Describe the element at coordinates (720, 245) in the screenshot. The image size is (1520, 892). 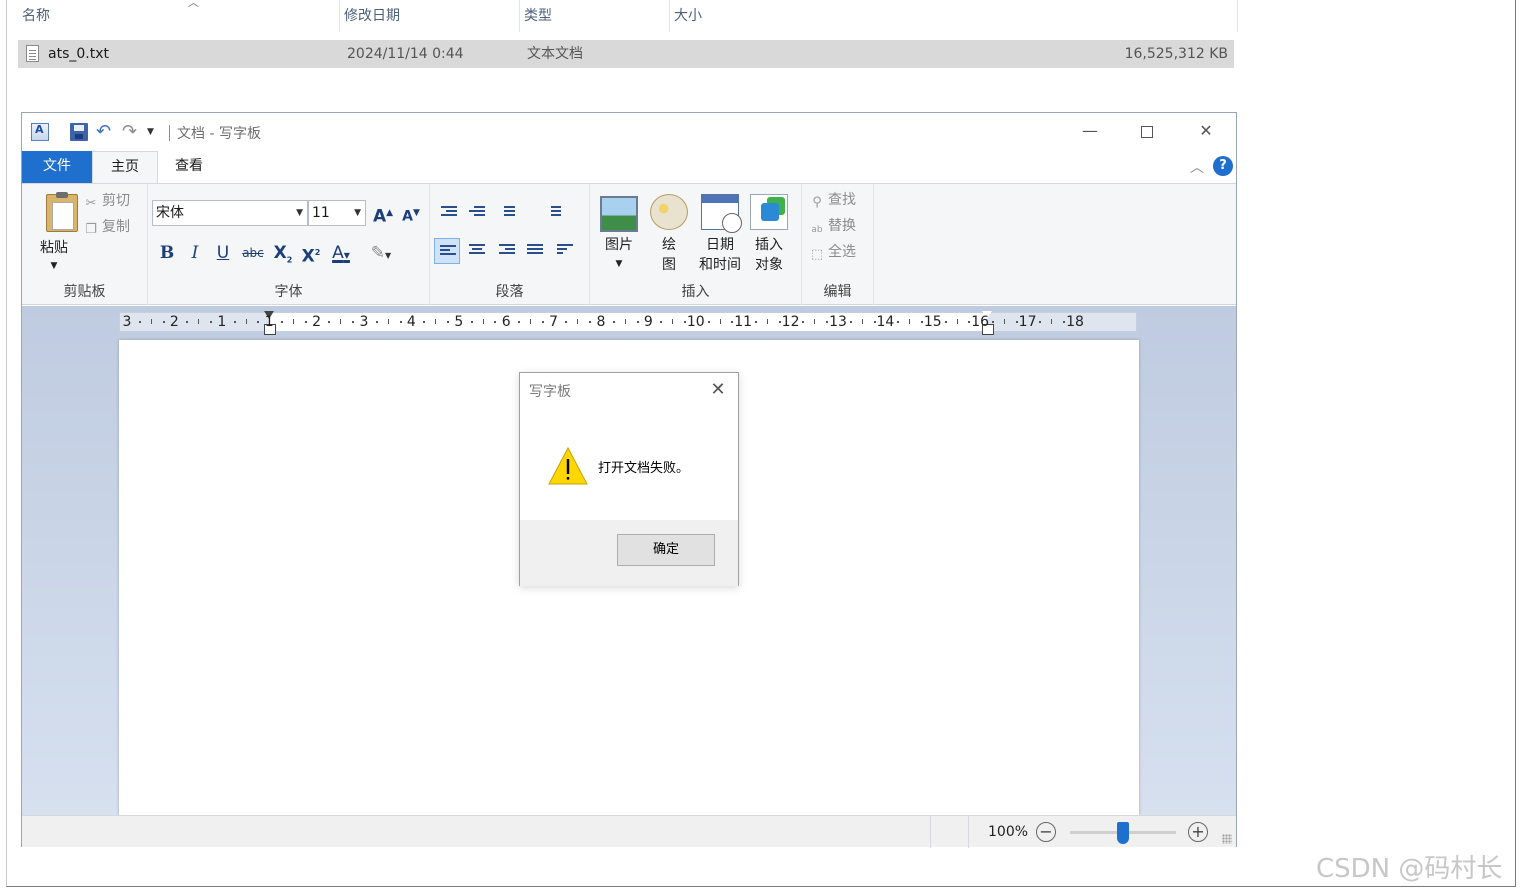
I see `datetime-label-1: 日期` at that location.